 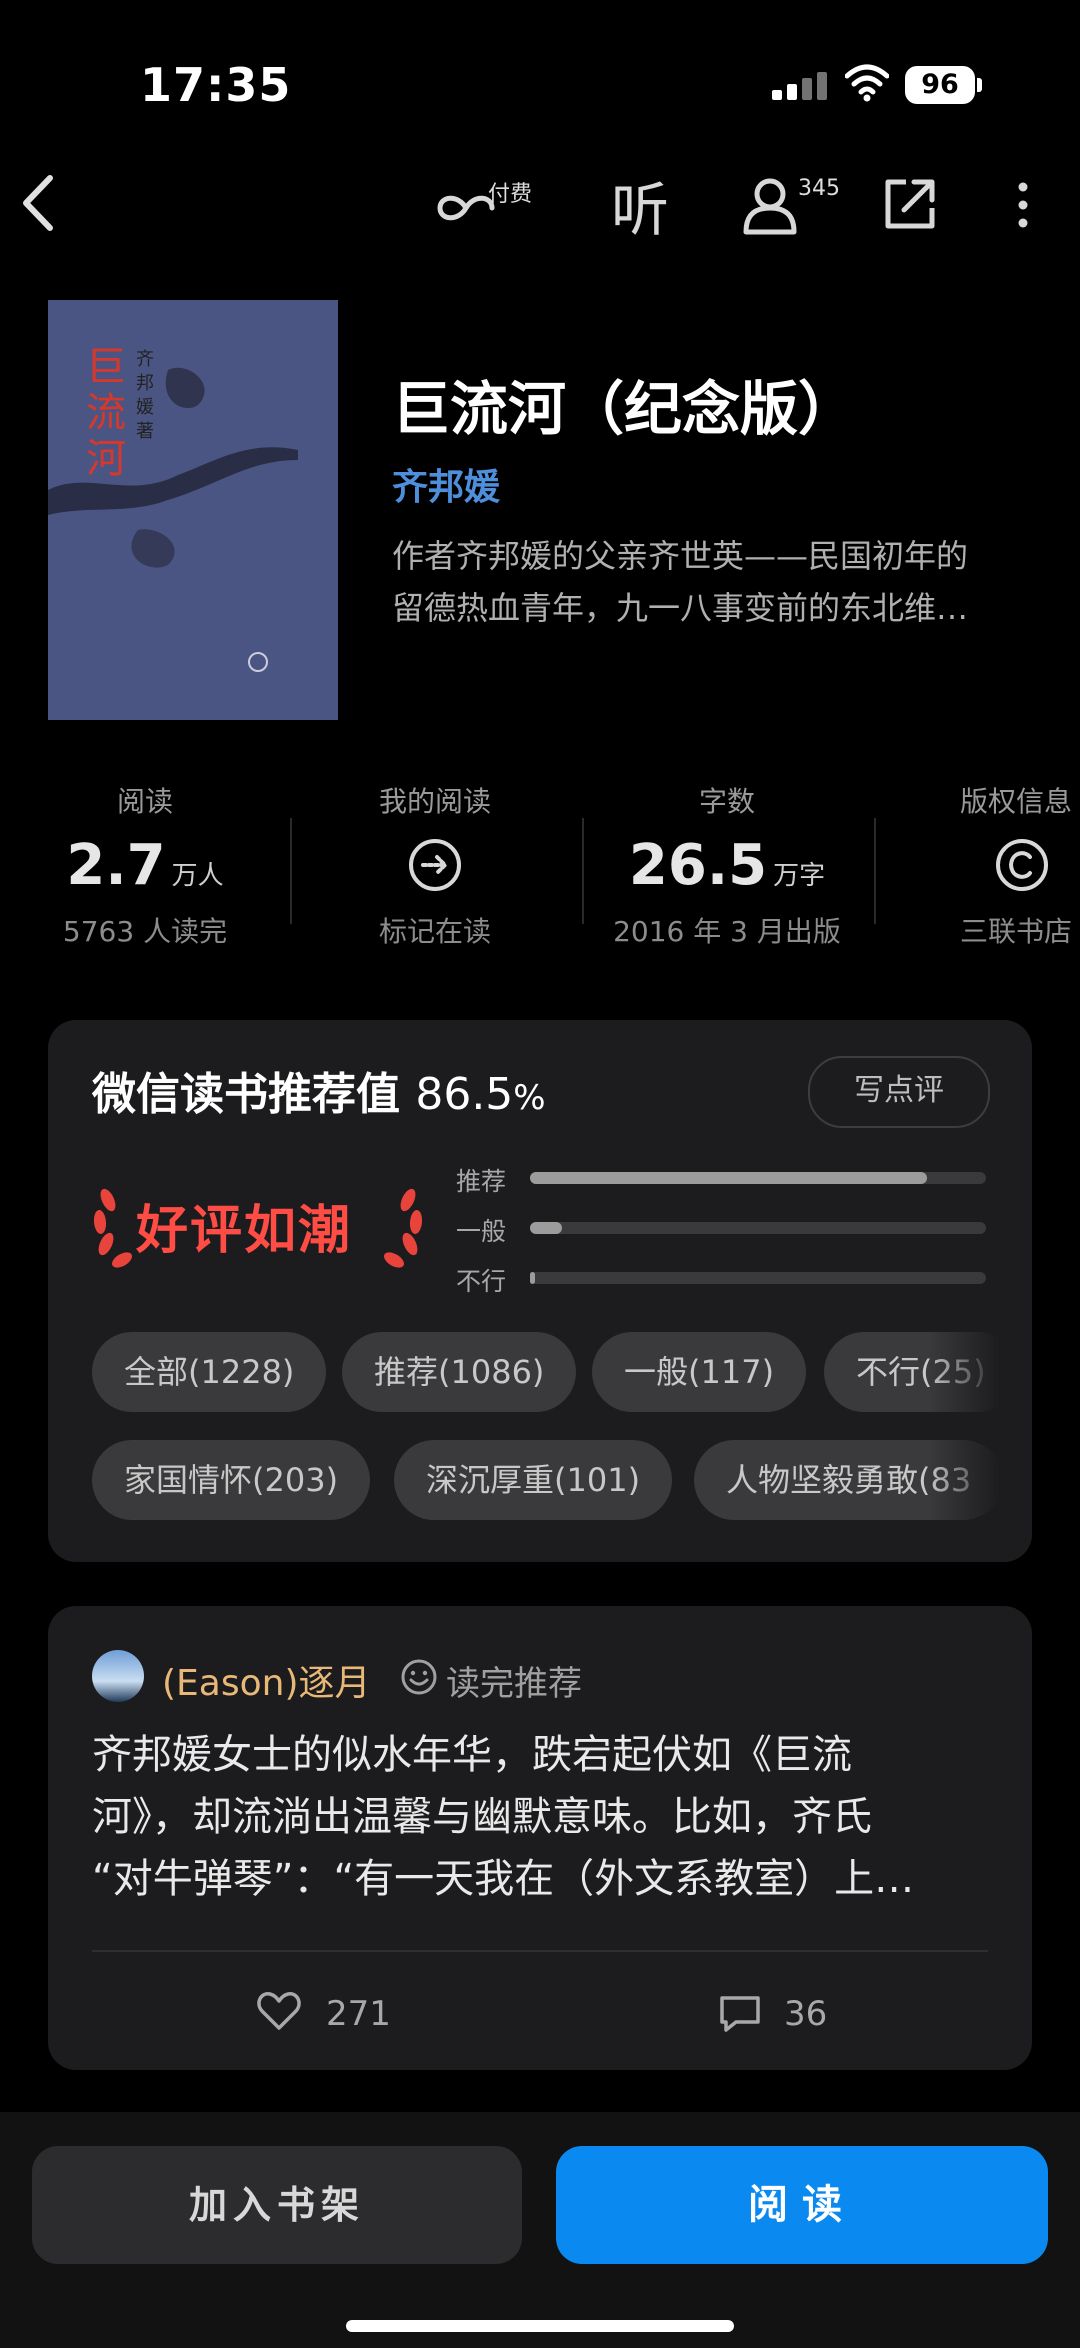 I want to click on stat-label: 我的阅读, so click(x=434, y=801).